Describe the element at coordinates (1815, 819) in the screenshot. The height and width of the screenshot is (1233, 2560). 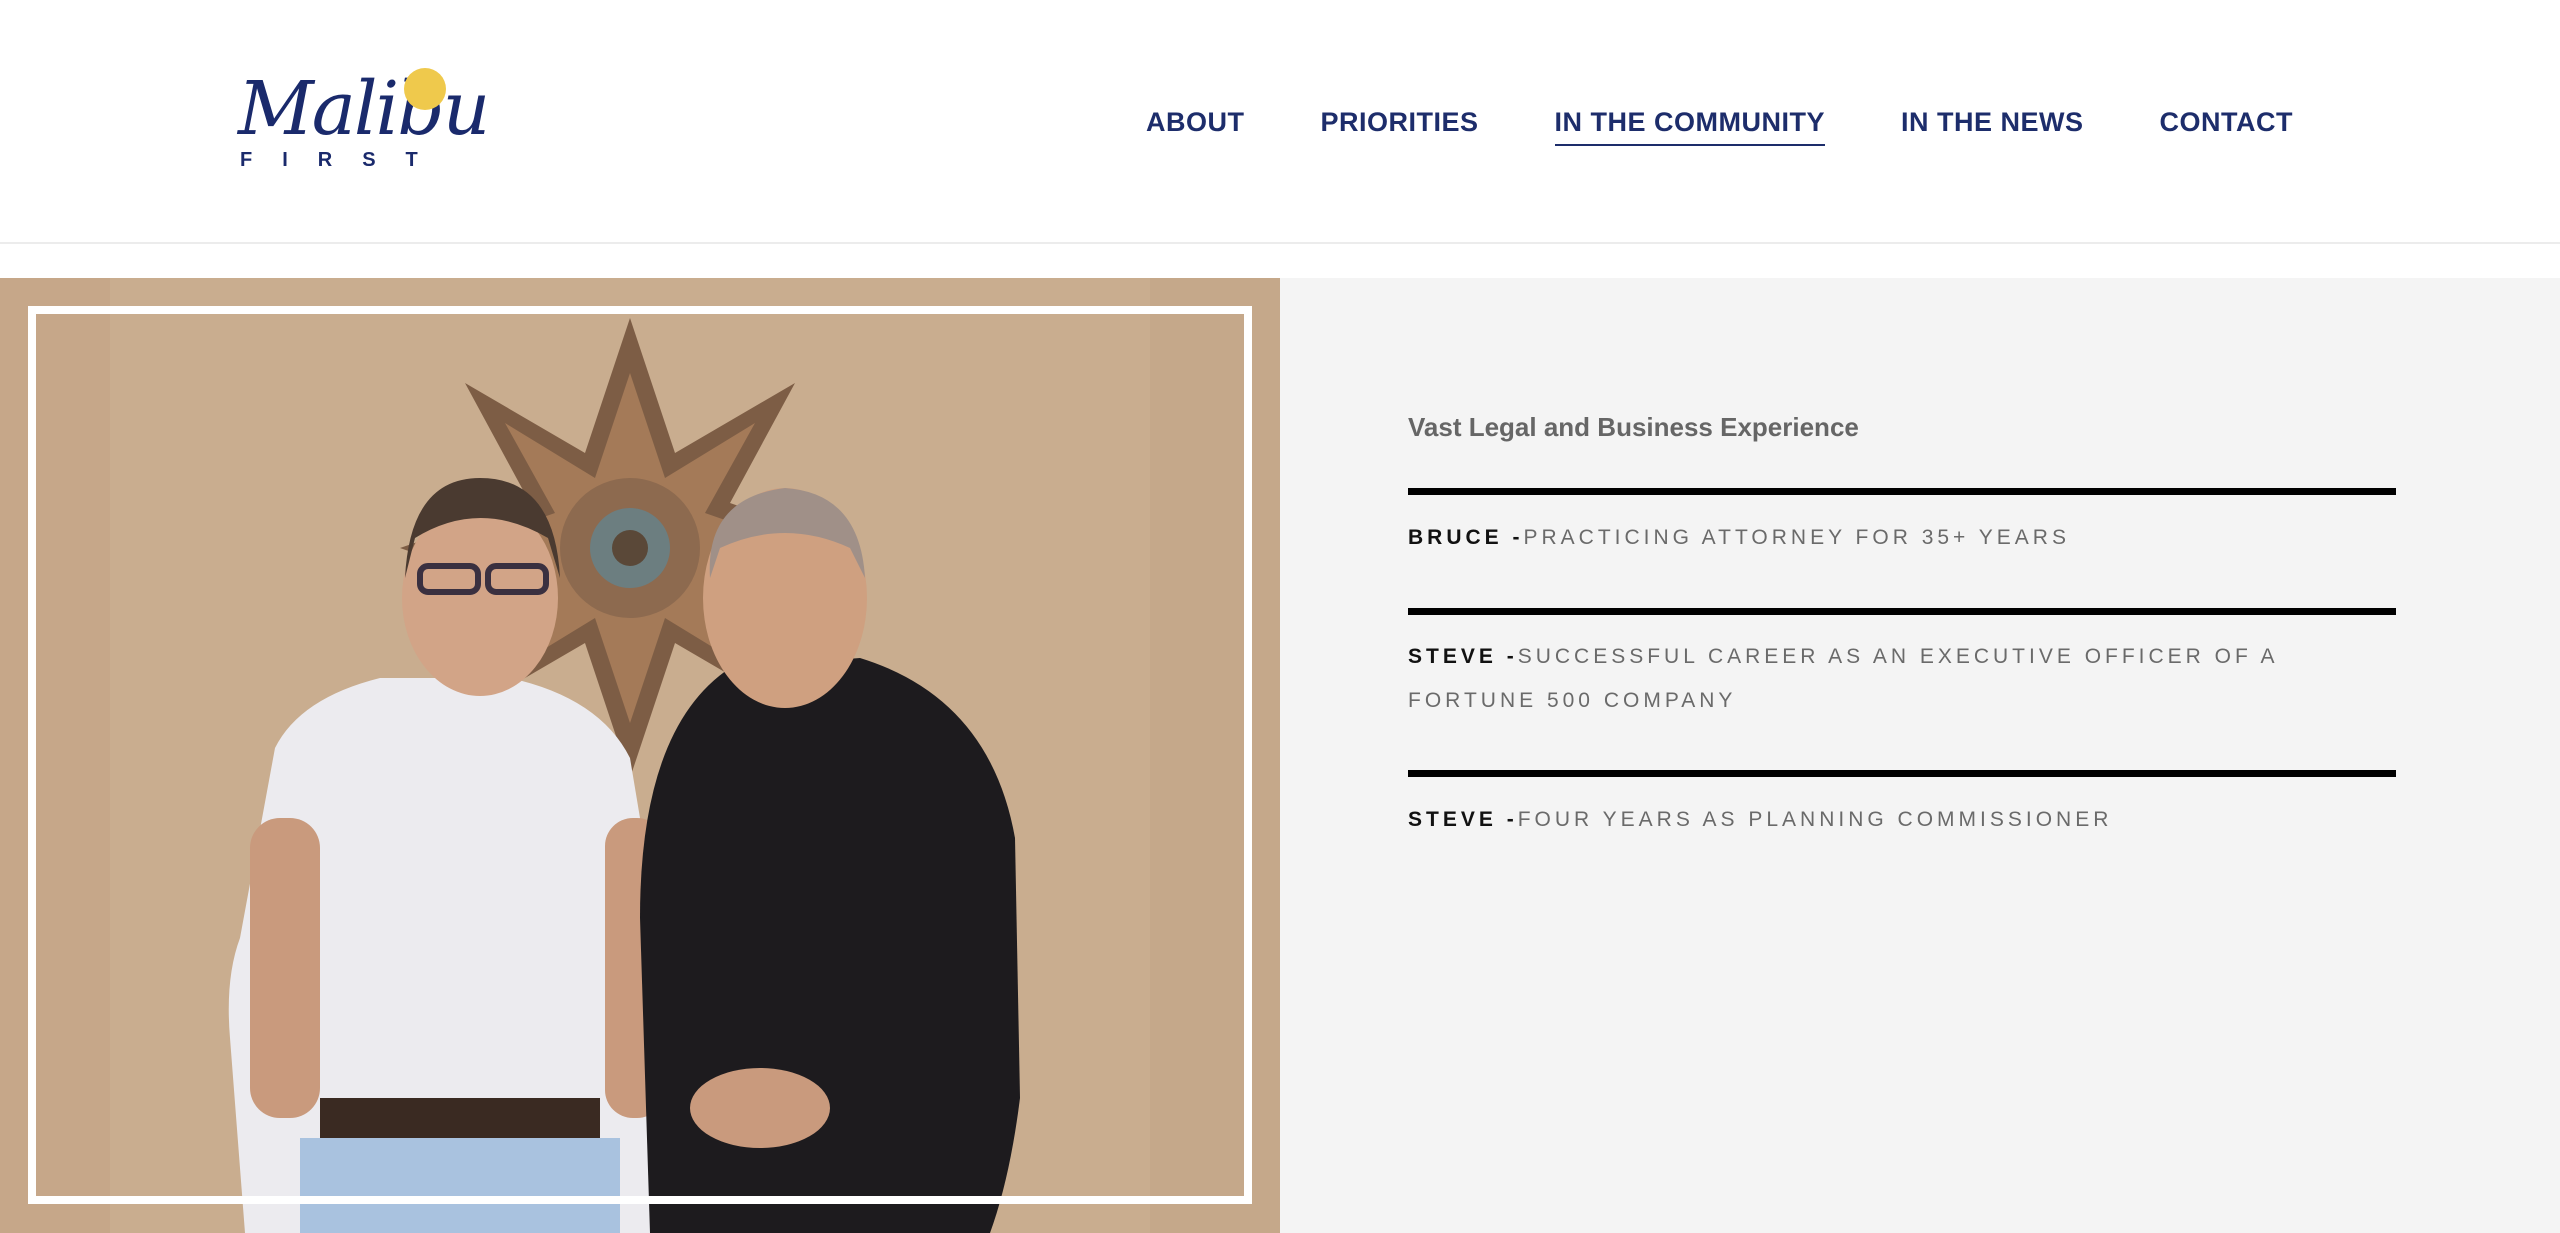
I see `experience-item-text: FOUR YEARS AS PLANNING COMMISSIONER` at that location.